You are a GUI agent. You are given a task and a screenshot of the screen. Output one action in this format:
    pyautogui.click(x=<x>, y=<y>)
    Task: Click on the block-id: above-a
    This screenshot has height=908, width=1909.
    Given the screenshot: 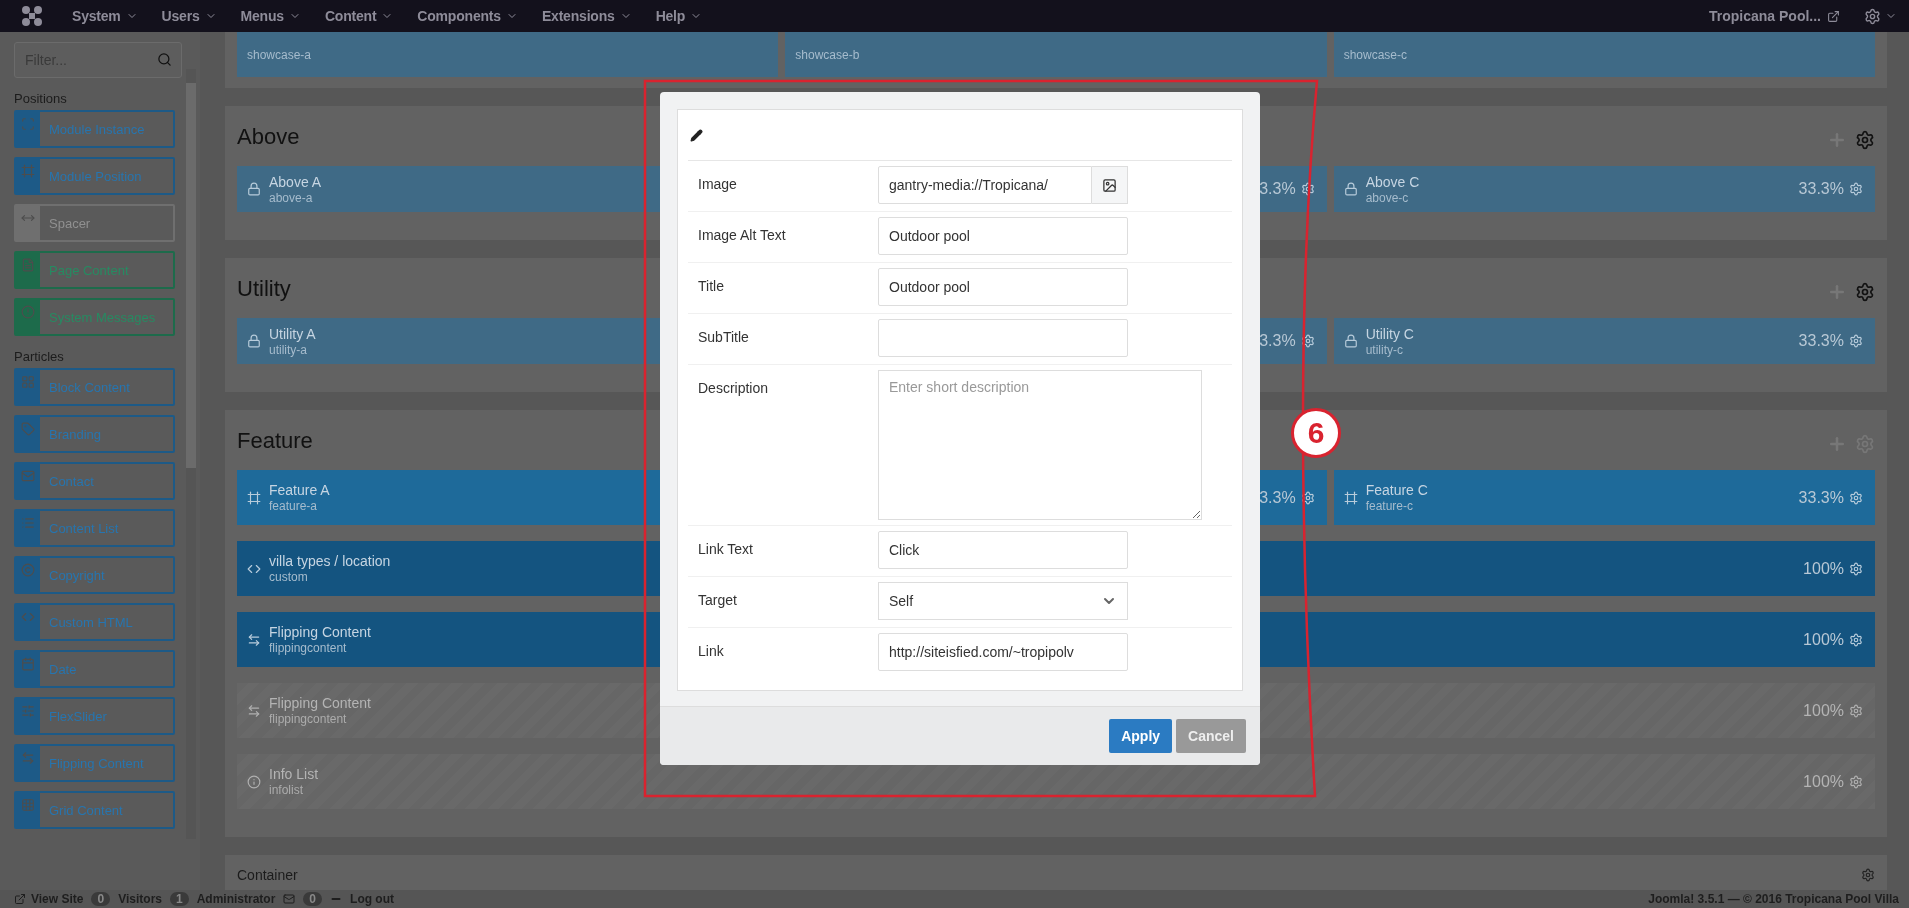 What is the action you would take?
    pyautogui.click(x=291, y=197)
    